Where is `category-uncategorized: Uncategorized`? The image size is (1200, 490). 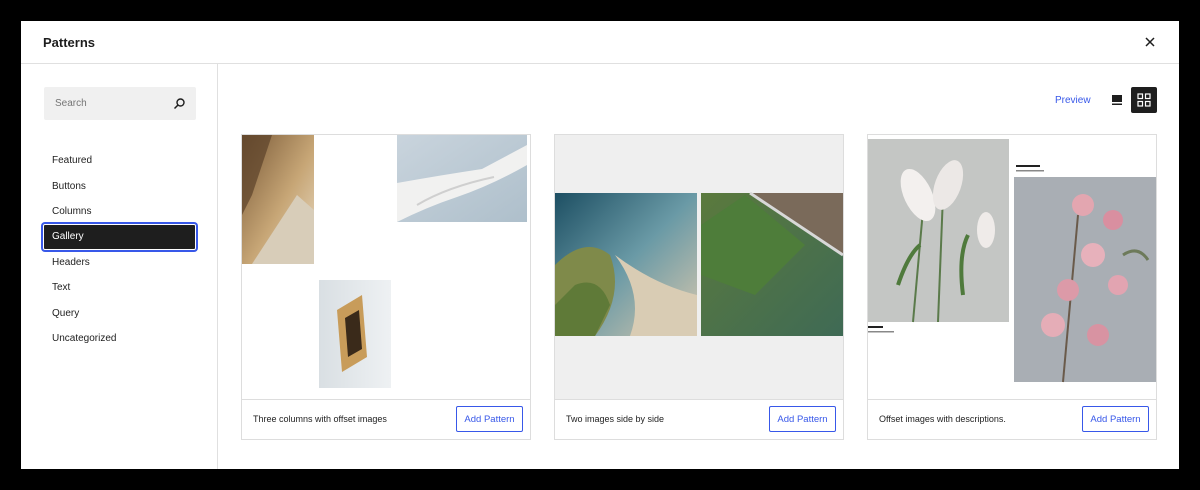 category-uncategorized: Uncategorized is located at coordinates (119, 338).